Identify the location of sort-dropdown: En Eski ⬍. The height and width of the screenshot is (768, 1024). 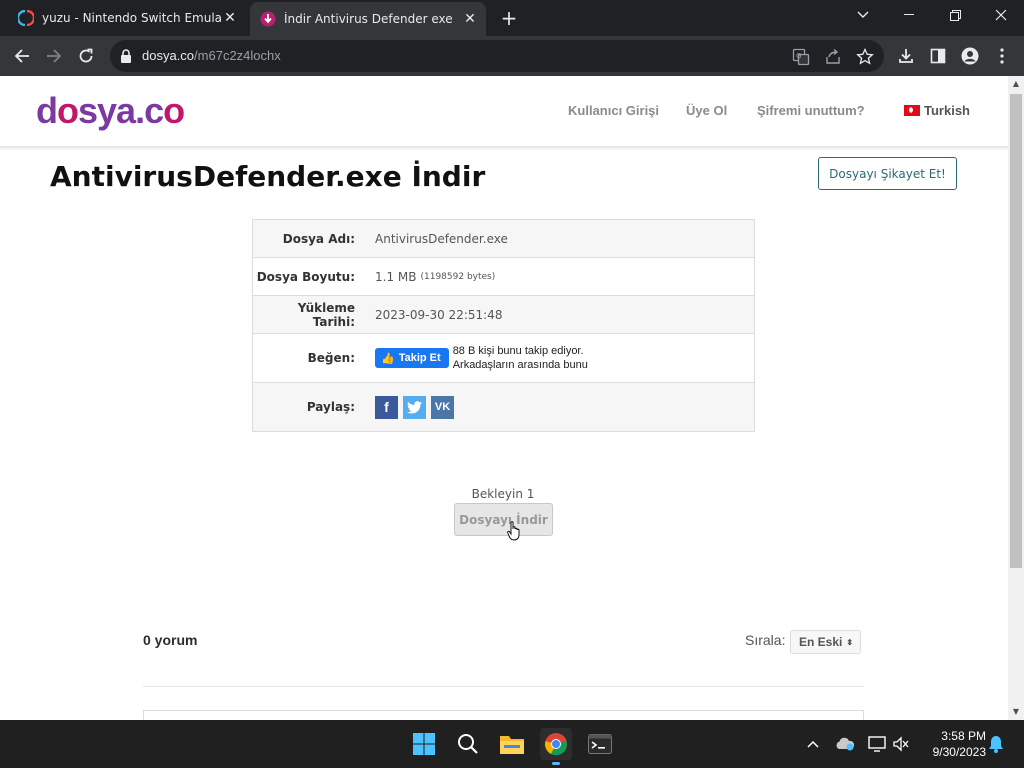
(825, 642).